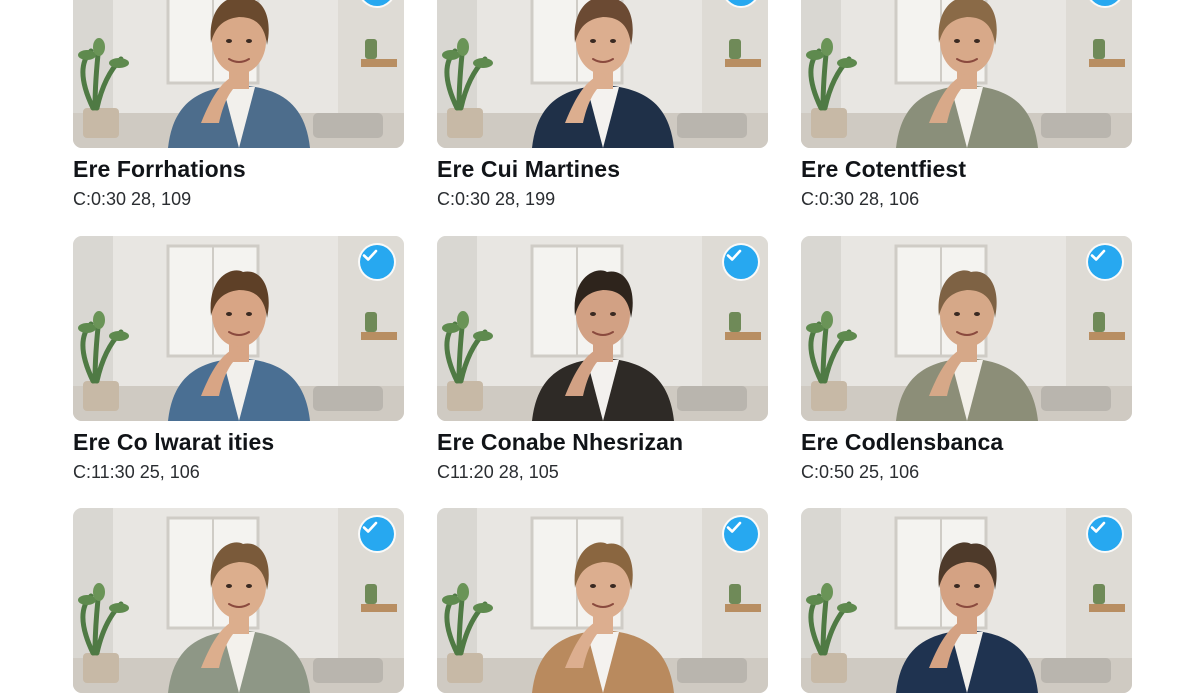 This screenshot has width=1200, height=693. I want to click on profile-name: Ere Cui Martines, so click(529, 169).